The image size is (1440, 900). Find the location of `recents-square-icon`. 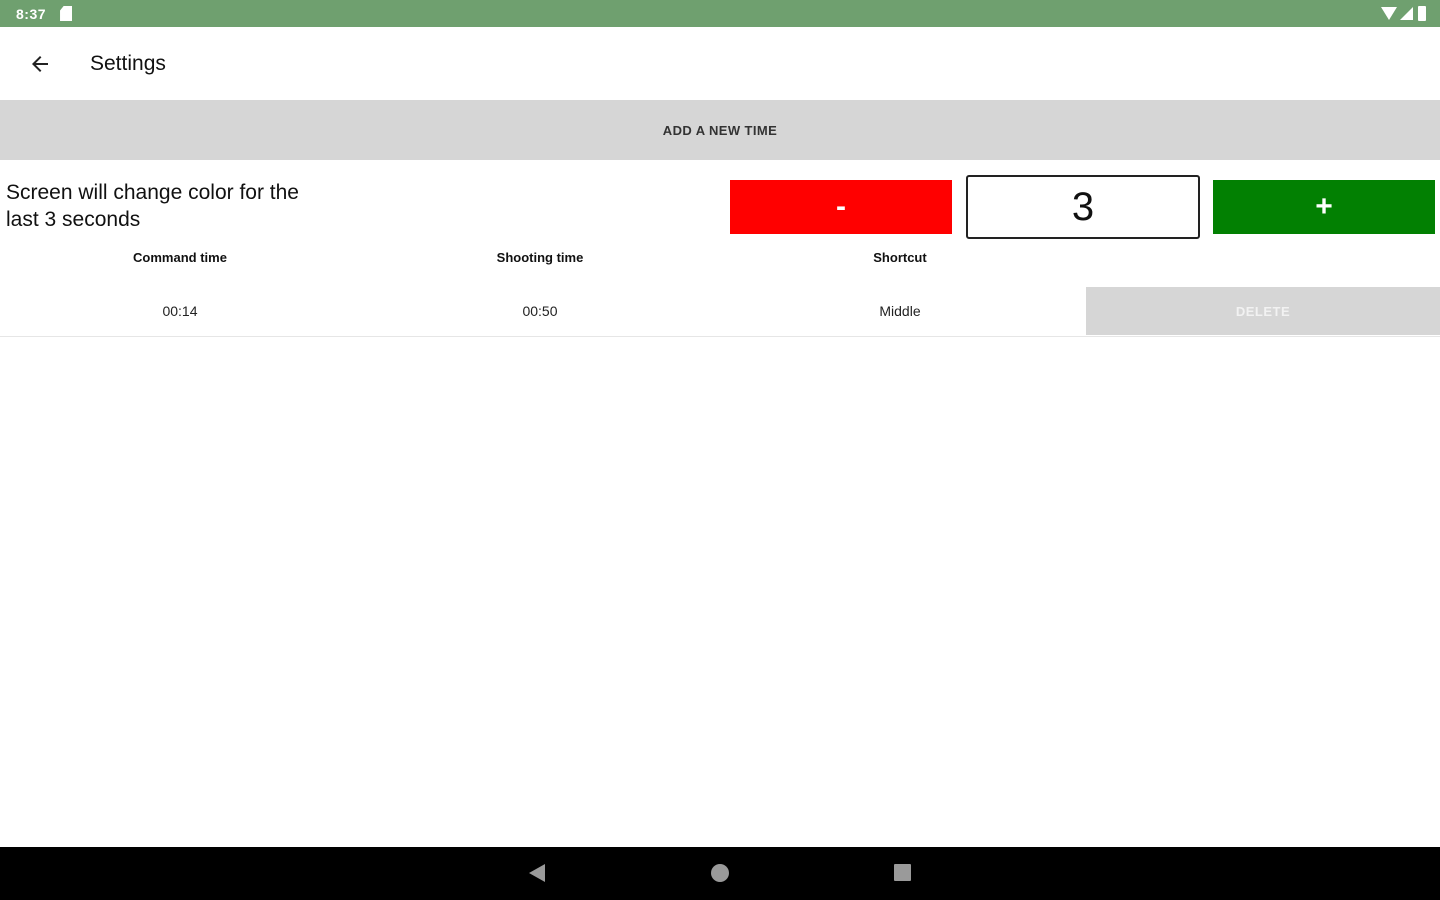

recents-square-icon is located at coordinates (902, 872).